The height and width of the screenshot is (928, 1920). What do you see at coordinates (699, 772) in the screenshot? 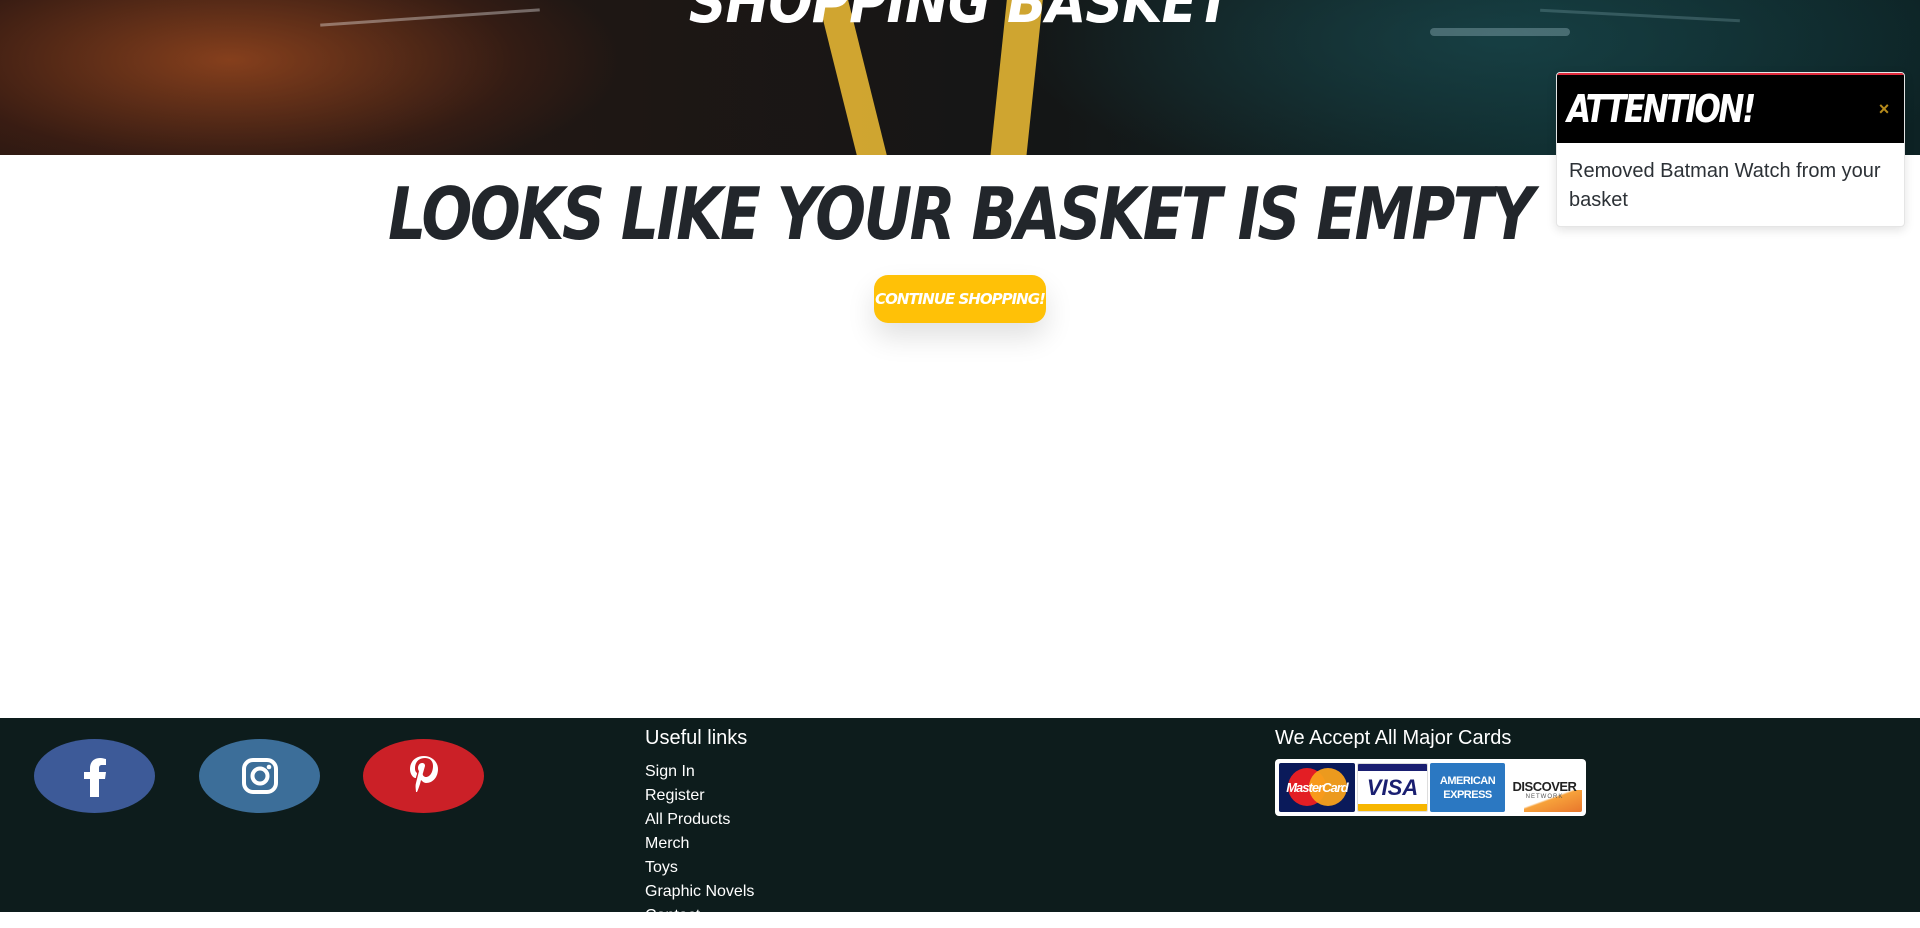
I see `footer-link-sign-in: Sign In` at bounding box center [699, 772].